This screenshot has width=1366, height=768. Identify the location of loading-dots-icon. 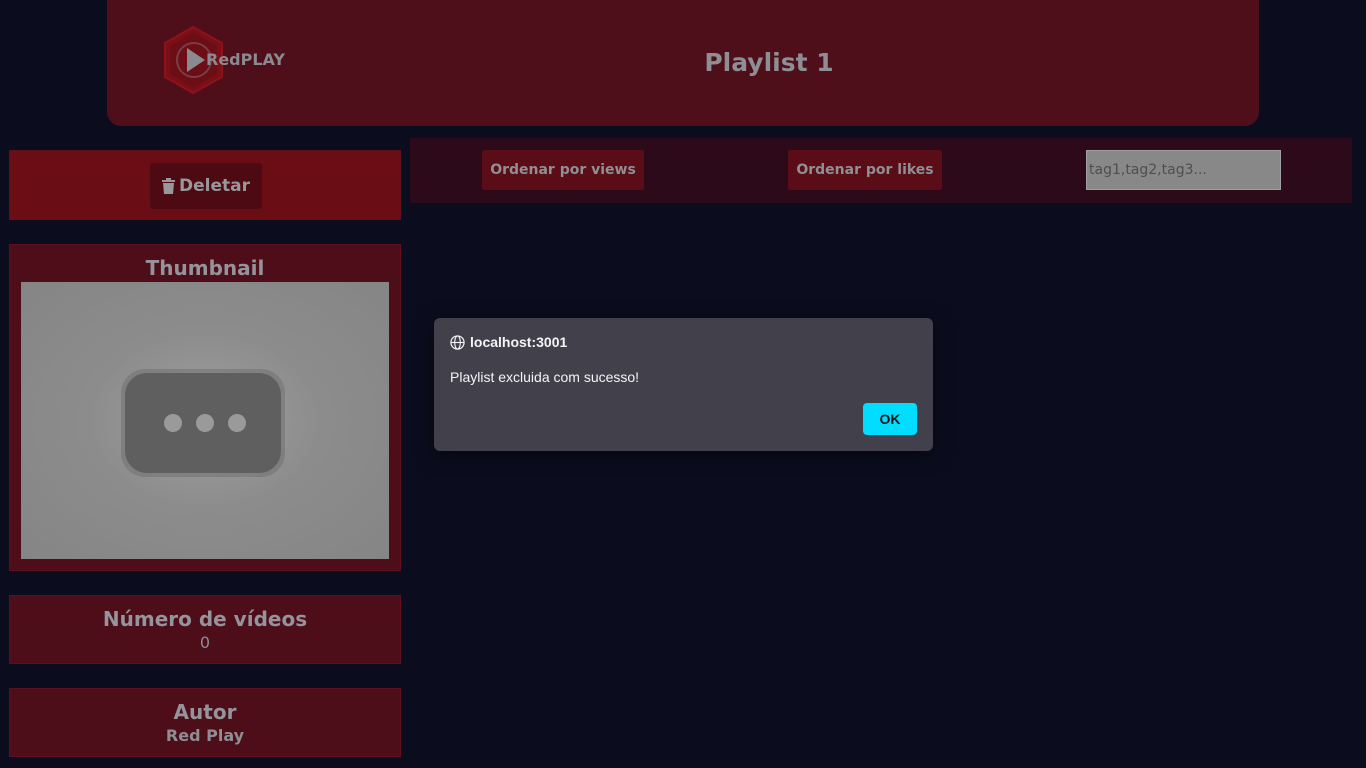
(203, 423).